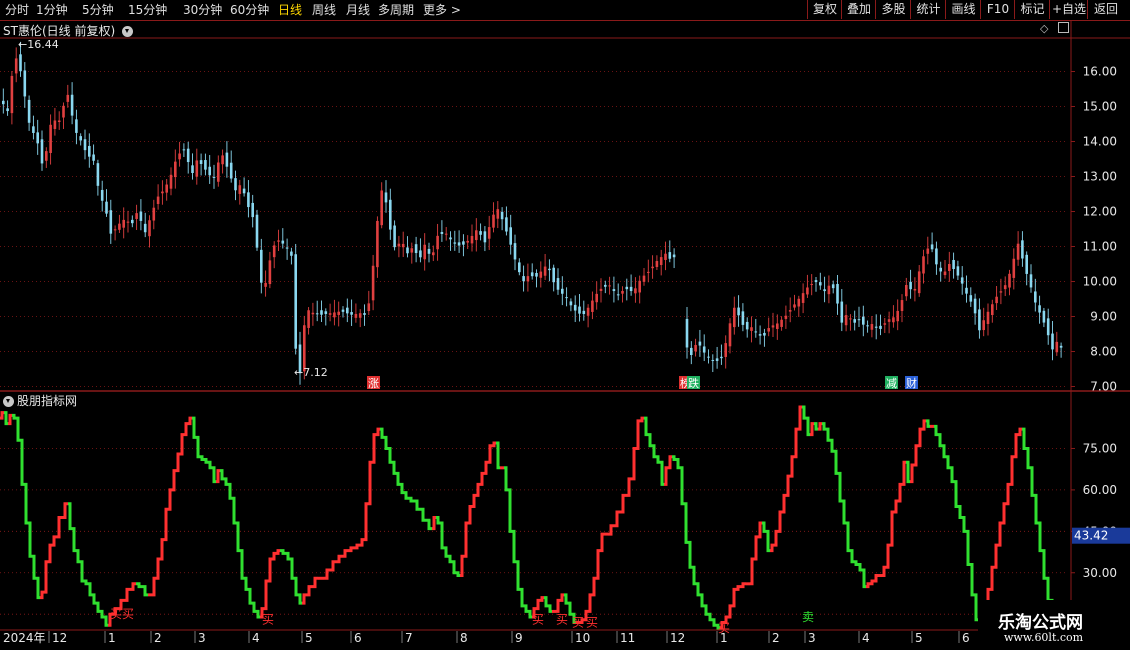  Describe the element at coordinates (464, 638) in the screenshot. I see `month-label: 8` at that location.